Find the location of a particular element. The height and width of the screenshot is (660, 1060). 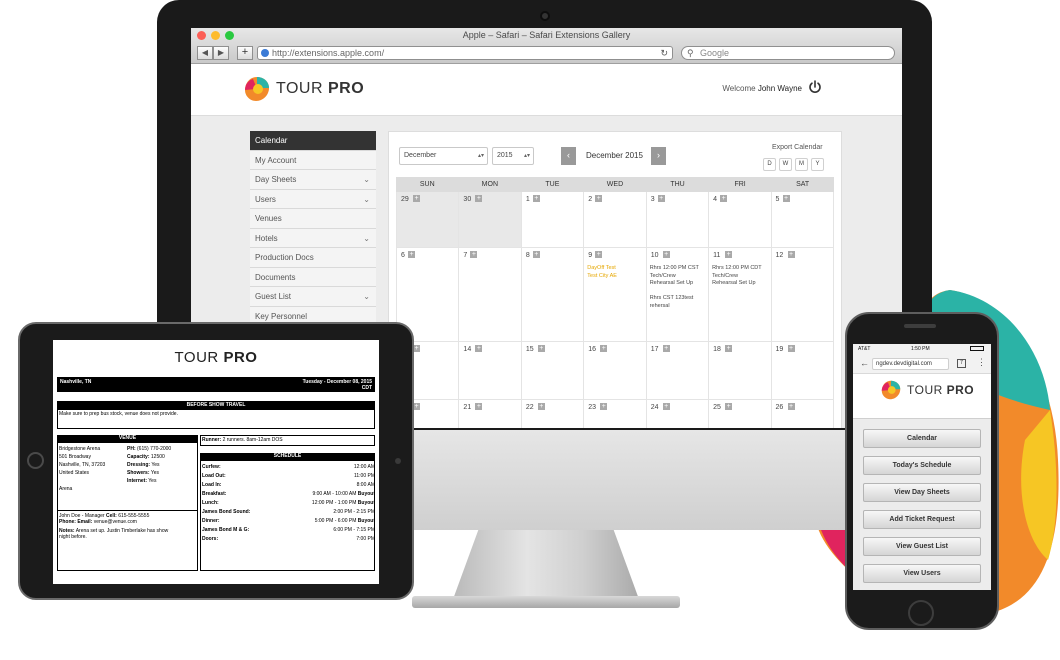

event-line: DayOff Test is located at coordinates (616, 269).